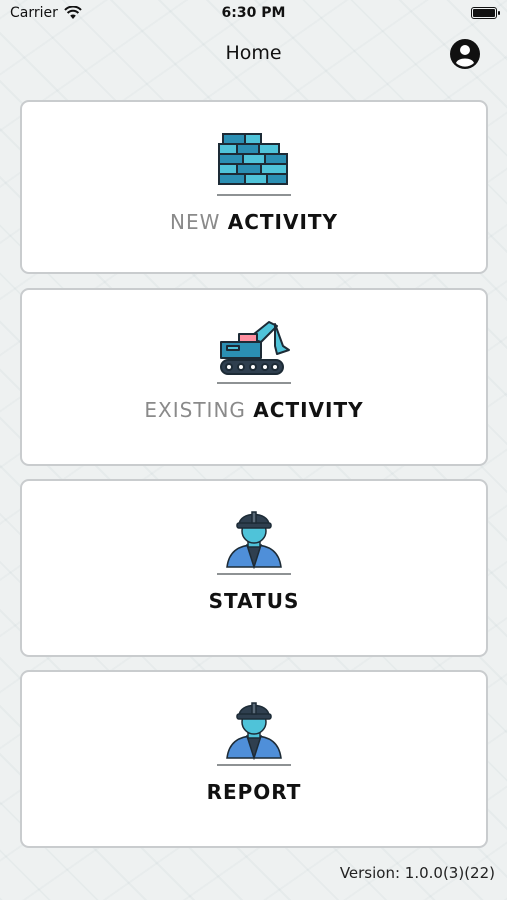  I want to click on status-time: 6:30 PM, so click(253, 13).